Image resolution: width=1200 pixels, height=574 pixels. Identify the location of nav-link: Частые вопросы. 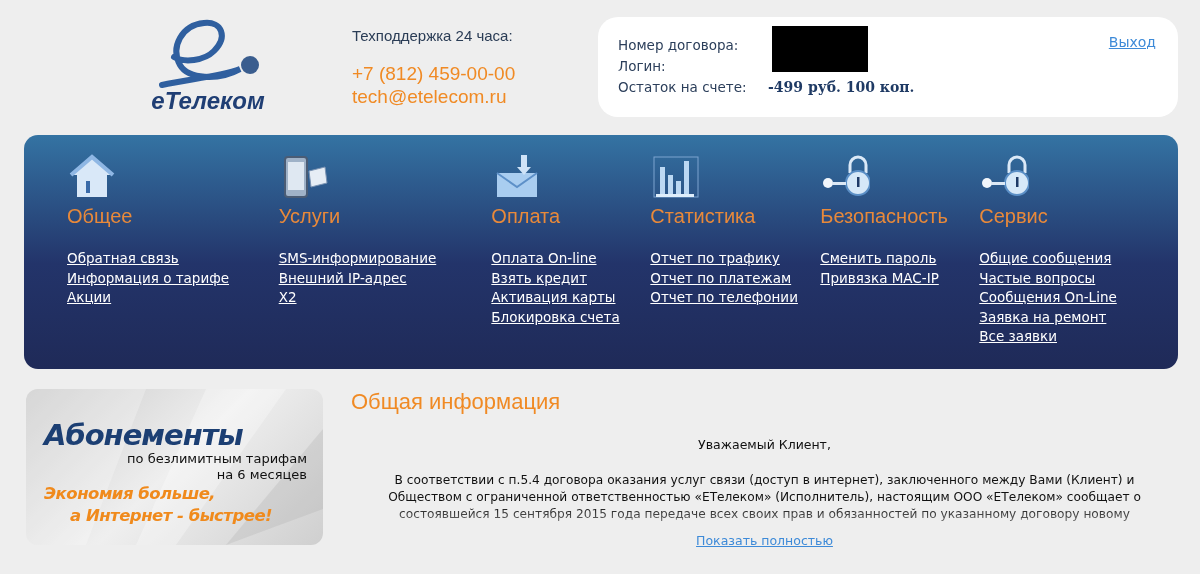
(1037, 278).